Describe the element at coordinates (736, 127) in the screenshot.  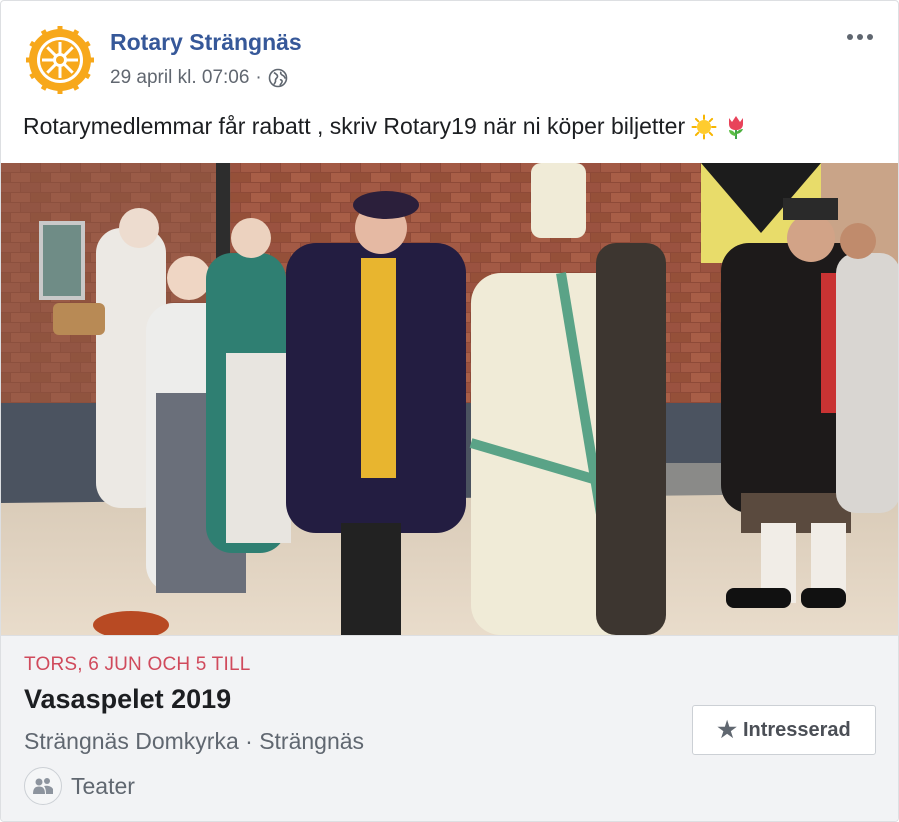
I see `tulip-emoji` at that location.